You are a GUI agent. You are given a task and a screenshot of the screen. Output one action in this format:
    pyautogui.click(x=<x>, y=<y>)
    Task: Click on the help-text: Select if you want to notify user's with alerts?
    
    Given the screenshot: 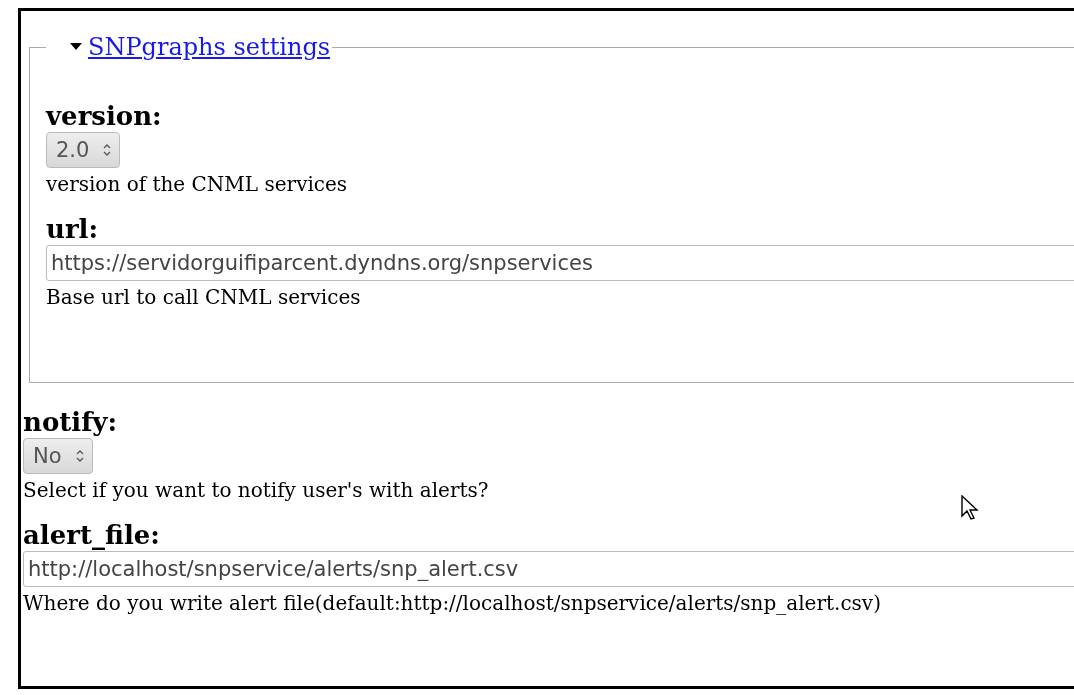 What is the action you would take?
    pyautogui.click(x=256, y=490)
    